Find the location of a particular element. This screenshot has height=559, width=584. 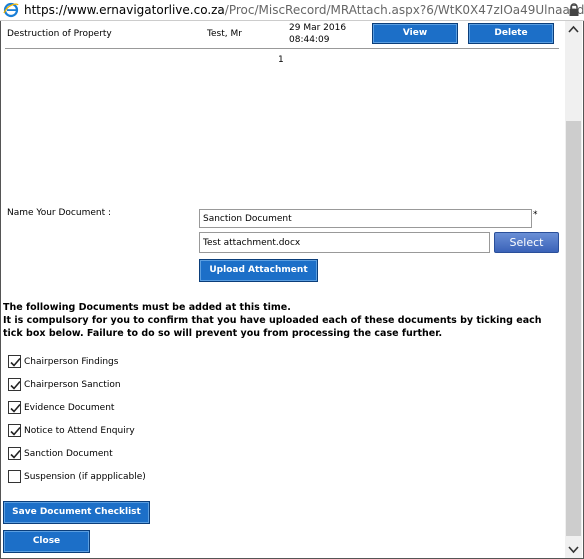

grid-divider is located at coordinates (282, 48).